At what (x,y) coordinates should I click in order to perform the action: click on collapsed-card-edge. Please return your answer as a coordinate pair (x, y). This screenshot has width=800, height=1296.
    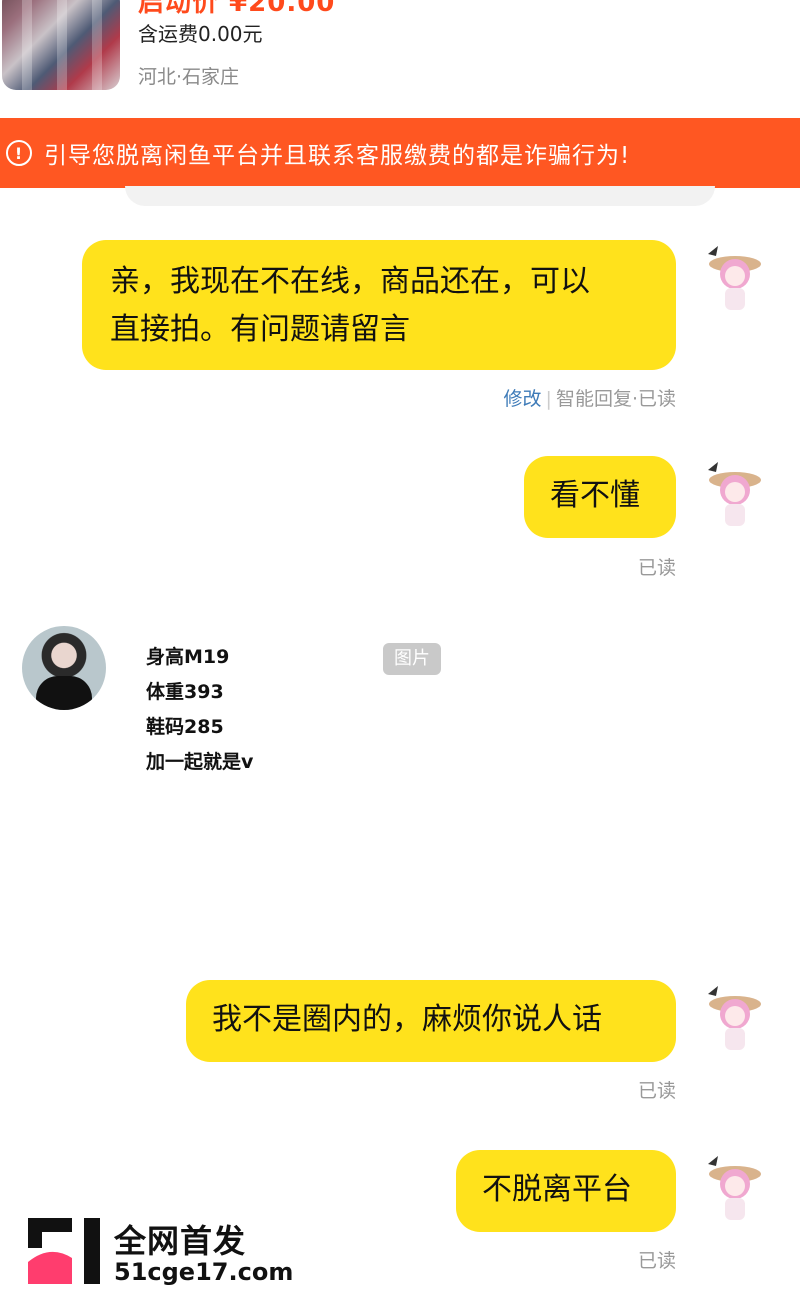
    Looking at the image, I should click on (420, 196).